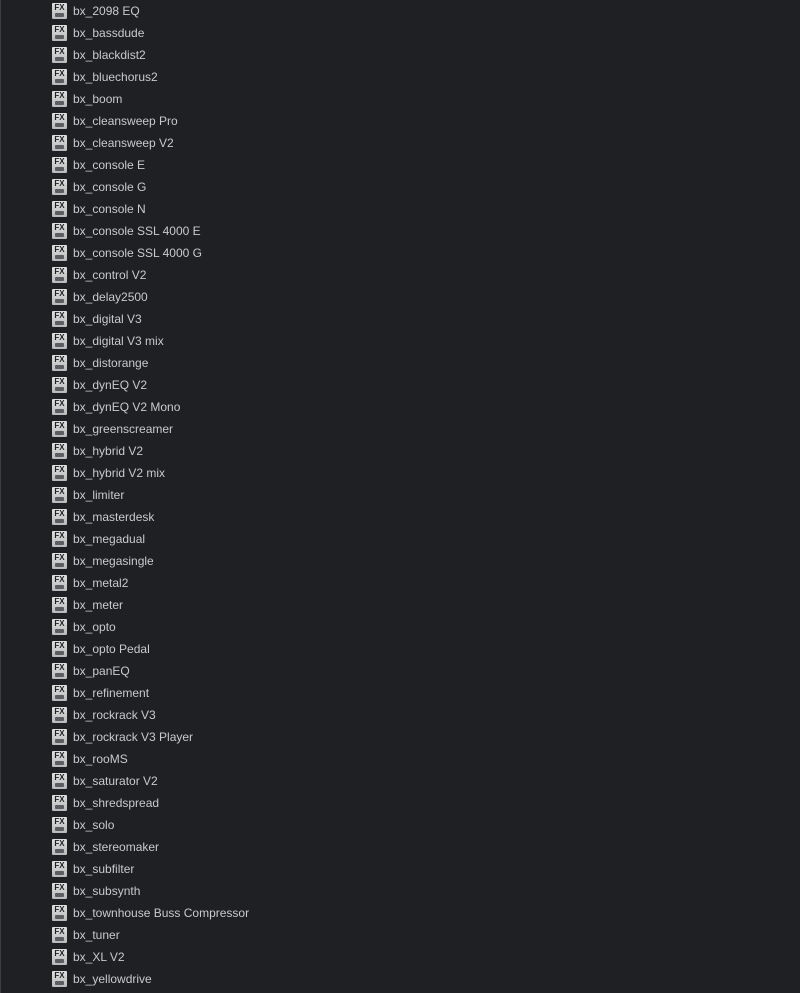 The image size is (800, 993). I want to click on plugin-name-label: bx_dynEQ V2, so click(110, 385).